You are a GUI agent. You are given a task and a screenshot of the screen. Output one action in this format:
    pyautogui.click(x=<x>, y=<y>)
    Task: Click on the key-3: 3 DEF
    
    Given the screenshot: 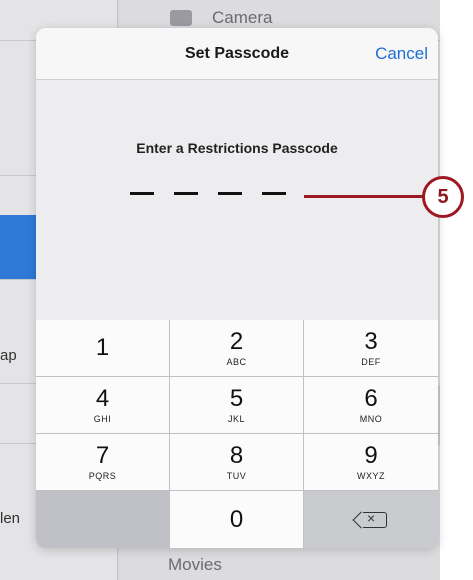 What is the action you would take?
    pyautogui.click(x=371, y=348)
    